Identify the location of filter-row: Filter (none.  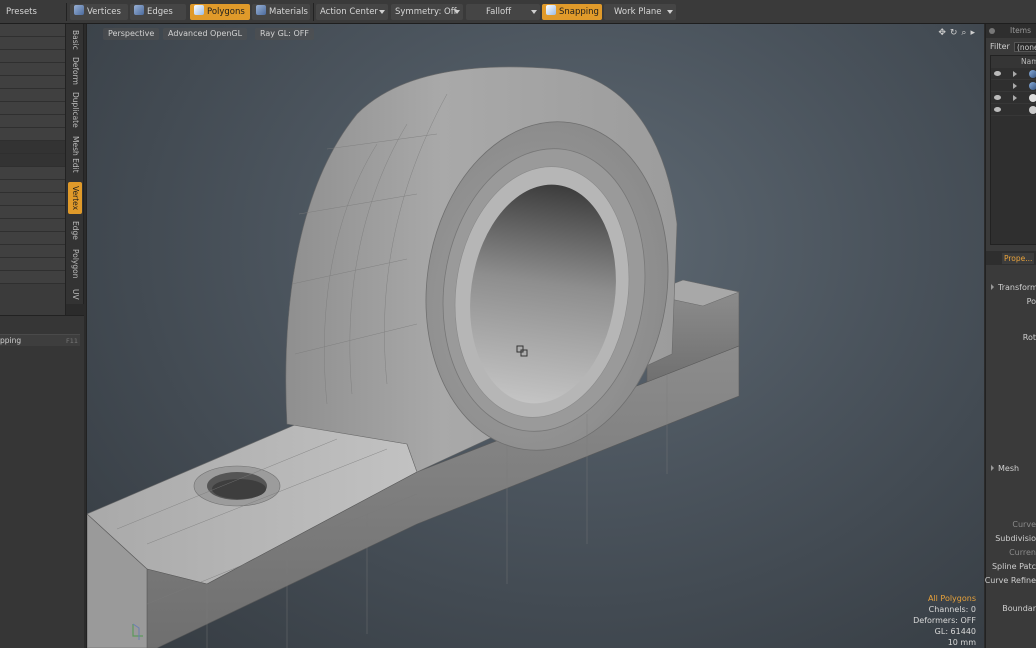
(1011, 47).